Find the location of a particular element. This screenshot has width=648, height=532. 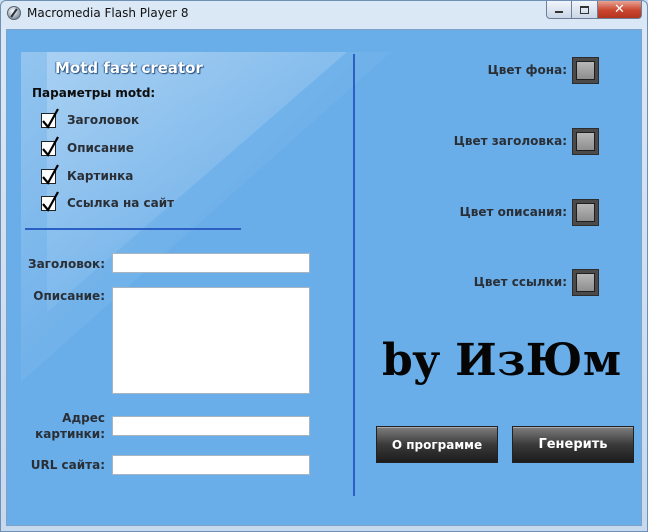

minimize-icon is located at coordinates (559, 12).